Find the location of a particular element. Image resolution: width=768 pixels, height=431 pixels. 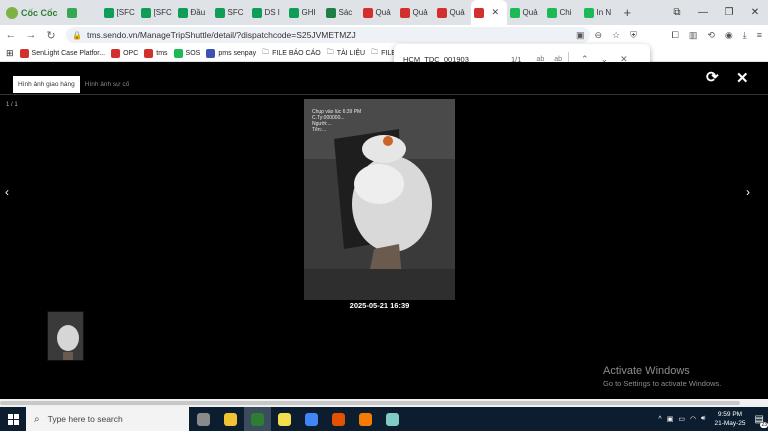

bookmark-star-icon: ☆ is located at coordinates (616, 35).